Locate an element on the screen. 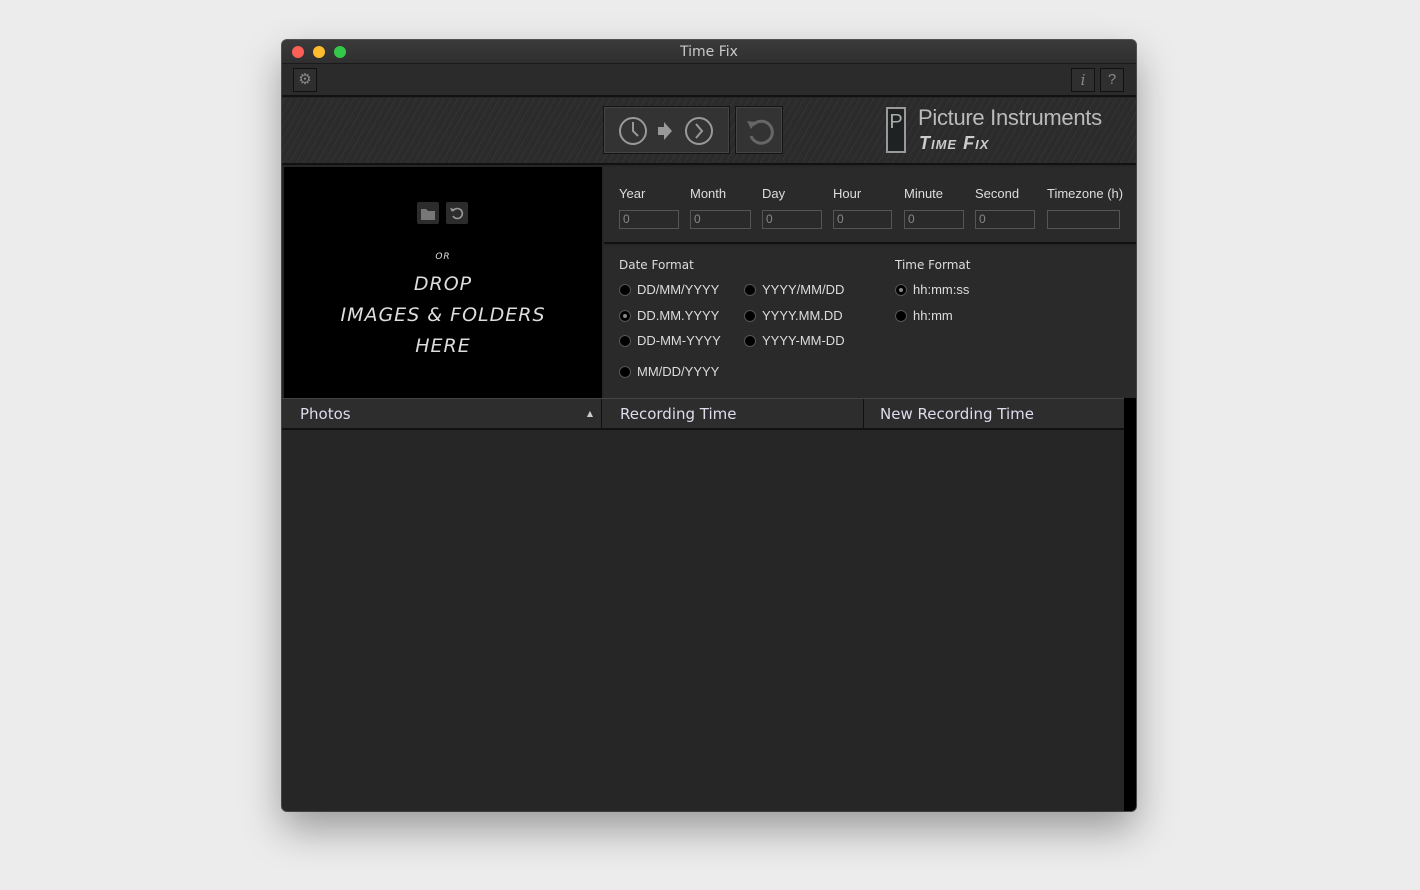 The height and width of the screenshot is (890, 1420). product-name: Time Fix is located at coordinates (954, 143).